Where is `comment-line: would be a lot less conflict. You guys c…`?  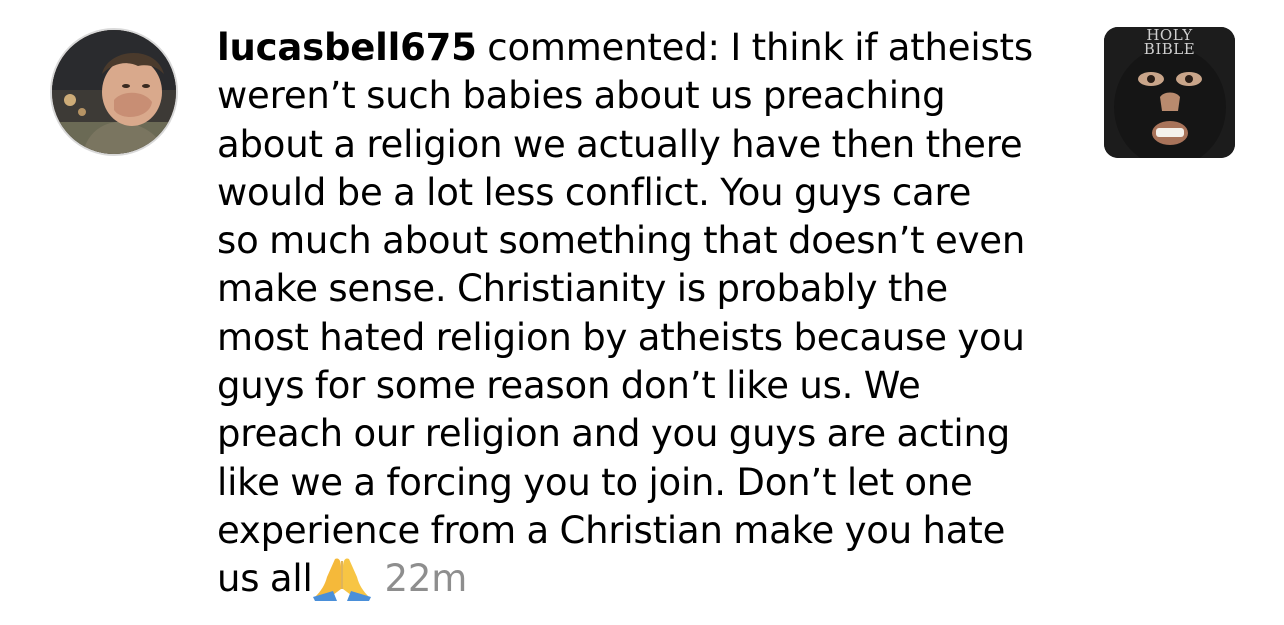
comment-line: would be a lot less conflict. You guys c… is located at coordinates (594, 192).